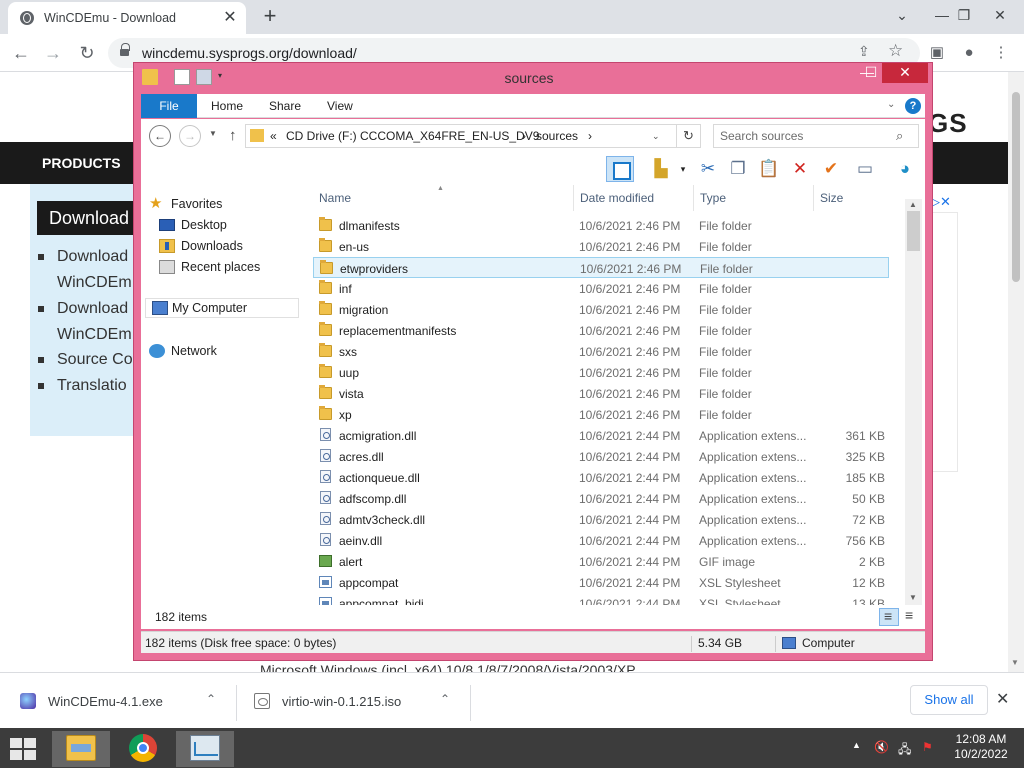 The height and width of the screenshot is (768, 1024). What do you see at coordinates (601, 561) in the screenshot?
I see `file-row: alert 10/6/2021 2:44 PM GIF image 2 KB` at bounding box center [601, 561].